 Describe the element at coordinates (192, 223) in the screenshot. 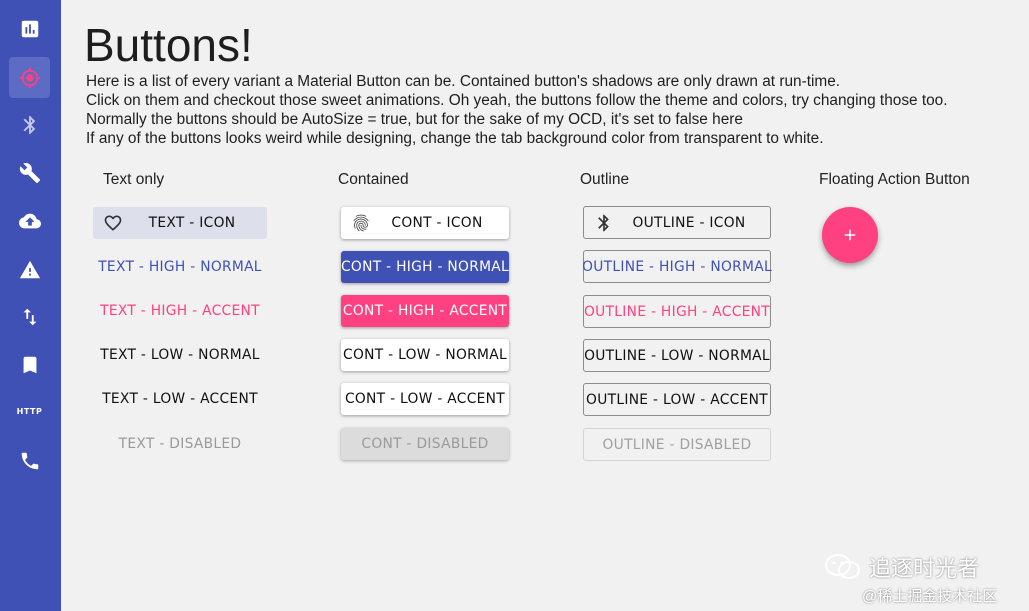

I see `button-label: TEXT - ICON` at that location.